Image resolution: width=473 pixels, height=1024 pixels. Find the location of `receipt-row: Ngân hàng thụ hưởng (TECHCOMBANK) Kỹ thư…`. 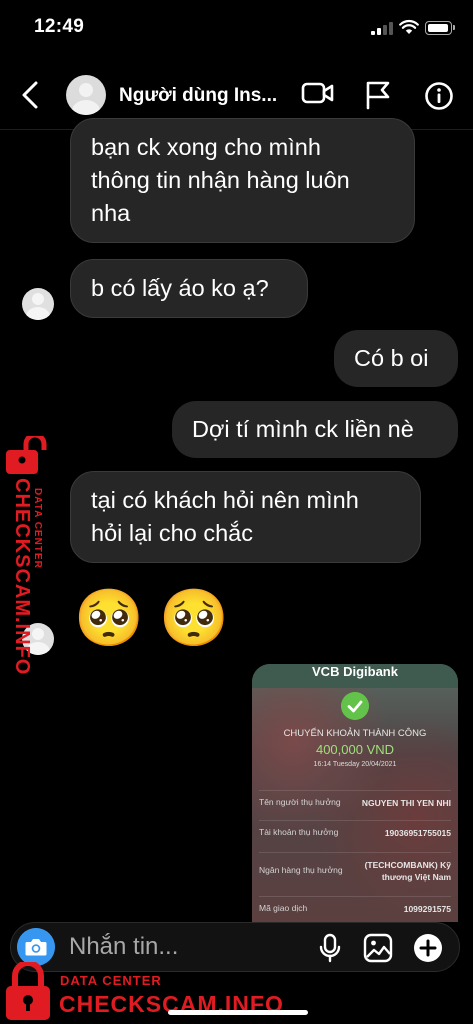

receipt-row: Ngân hàng thụ hưởng (TECHCOMBANK) Kỹ thư… is located at coordinates (355, 874).